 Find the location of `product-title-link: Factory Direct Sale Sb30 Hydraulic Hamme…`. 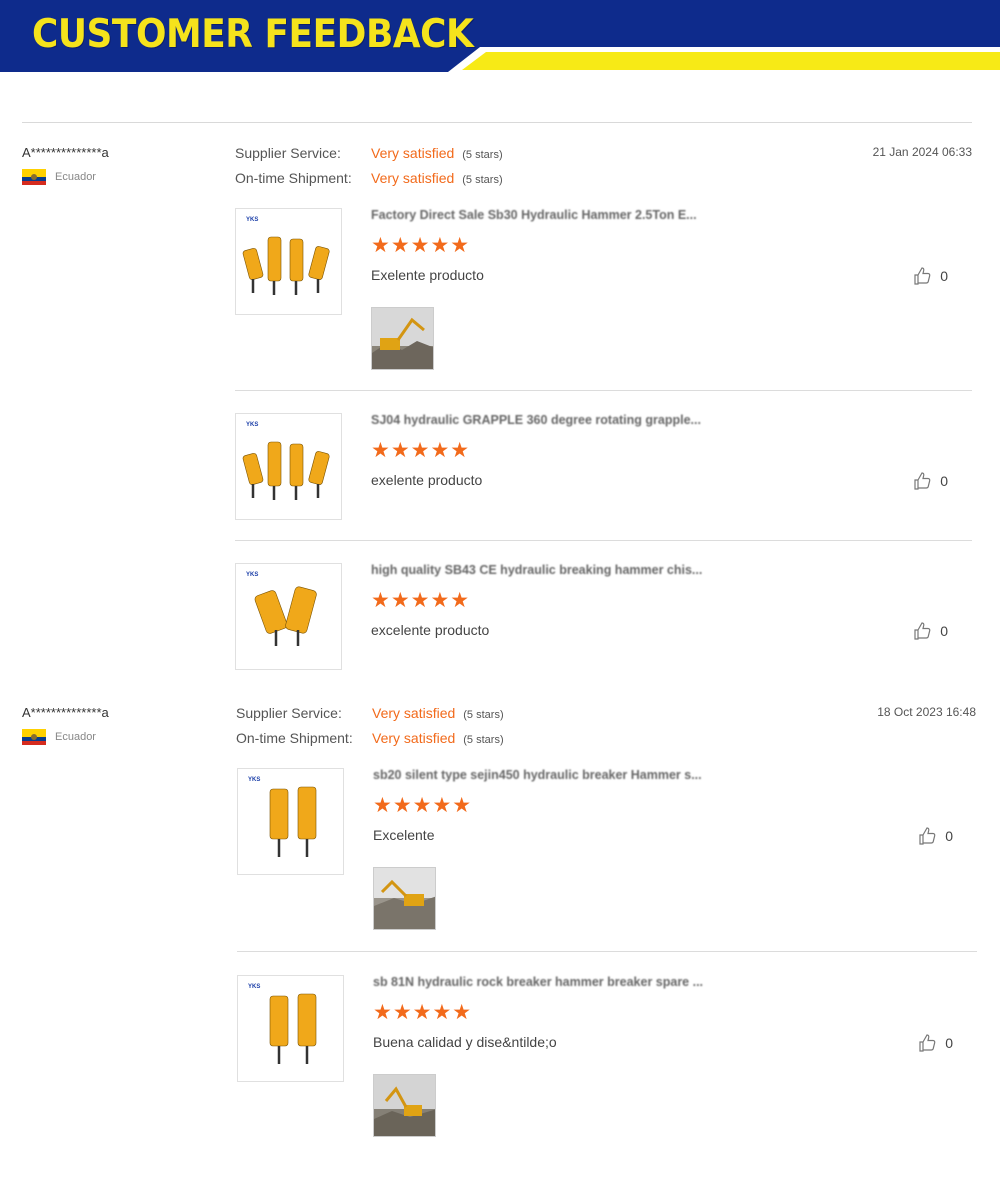

product-title-link: Factory Direct Sale Sb30 Hydraulic Hamme… is located at coordinates (534, 215).